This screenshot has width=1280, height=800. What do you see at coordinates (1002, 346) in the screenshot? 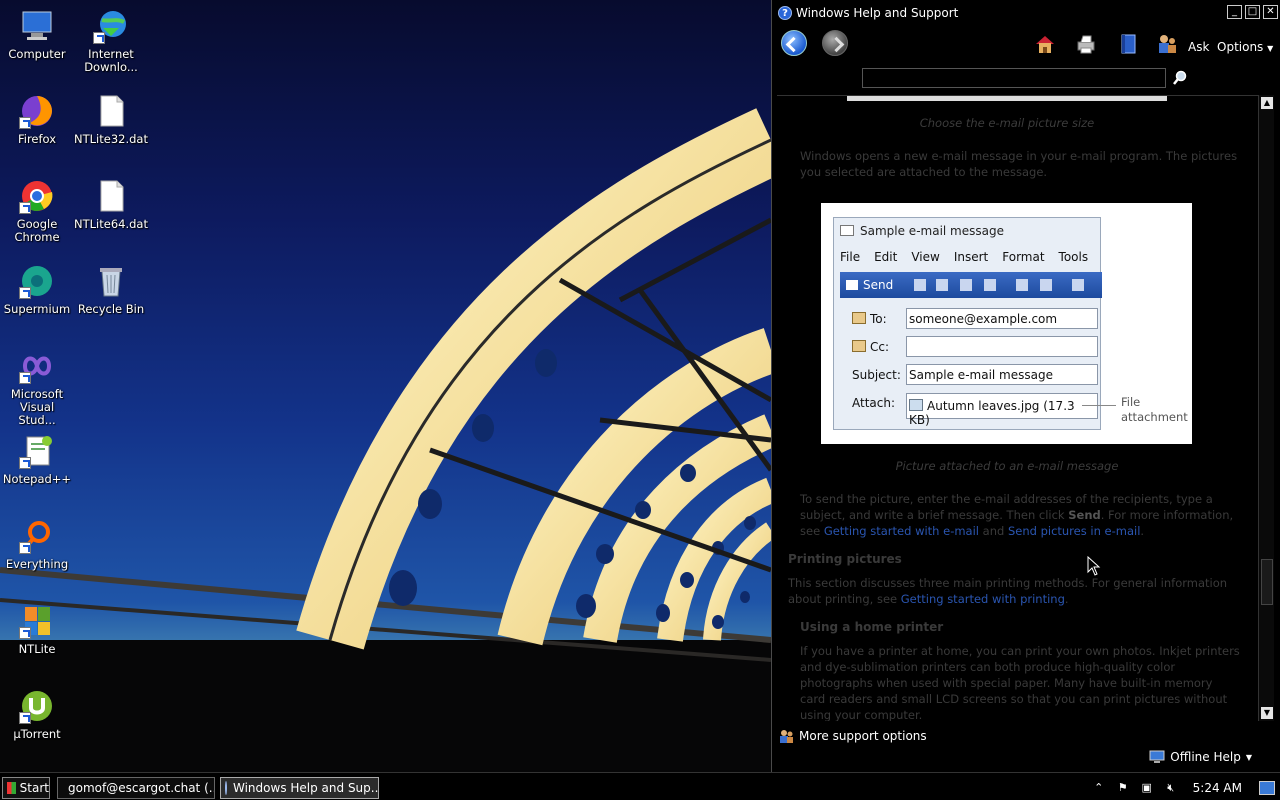
I see `email-cc-field` at bounding box center [1002, 346].